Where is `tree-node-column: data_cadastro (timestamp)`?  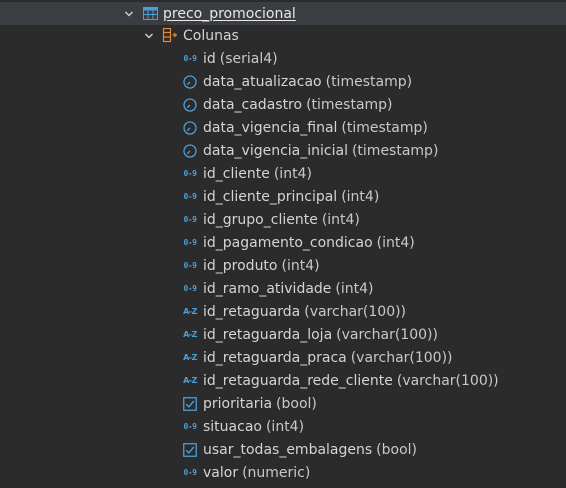
tree-node-column: data_cadastro (timestamp) is located at coordinates (283, 104).